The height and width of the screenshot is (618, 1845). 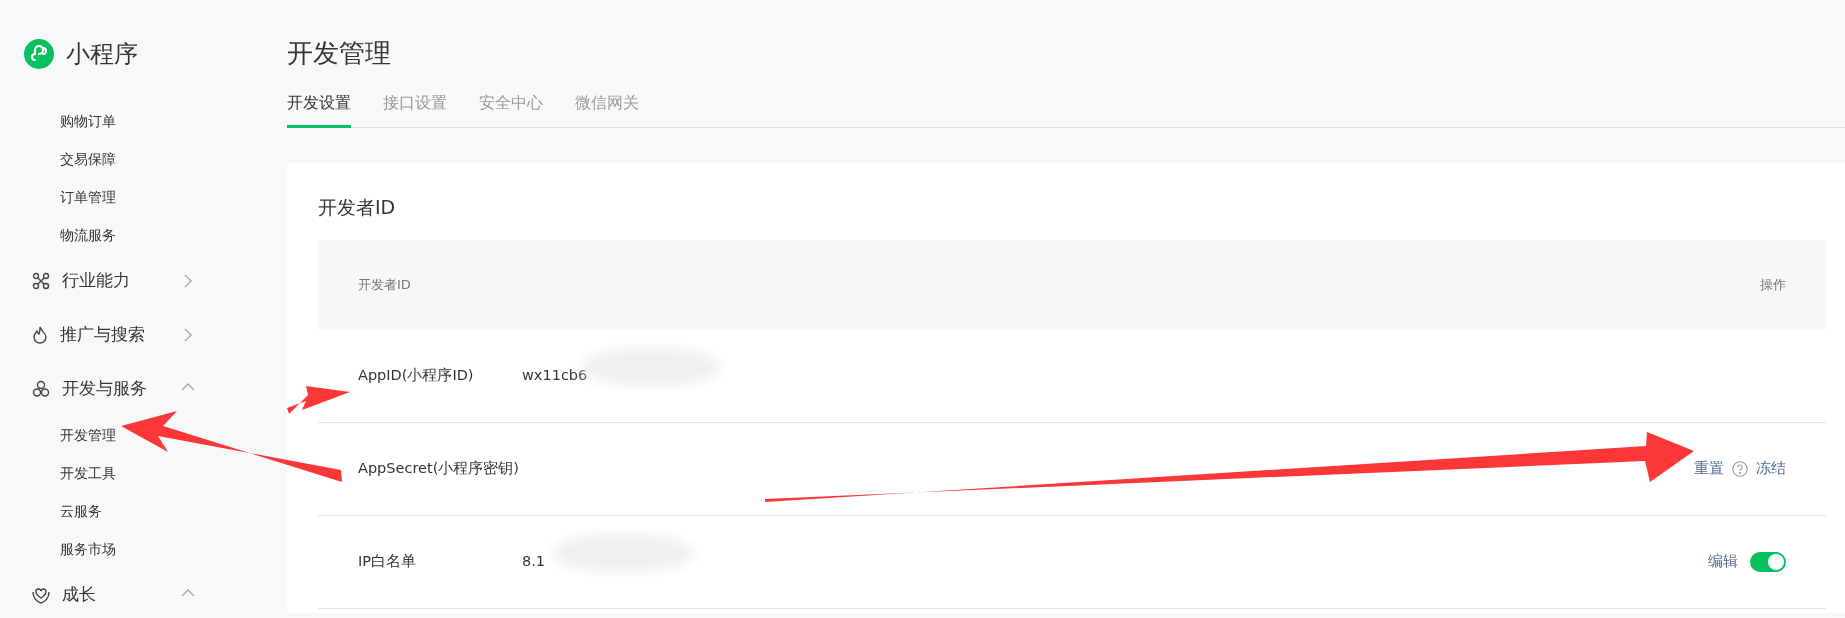 I want to click on action-link: 编辑, so click(x=1723, y=561).